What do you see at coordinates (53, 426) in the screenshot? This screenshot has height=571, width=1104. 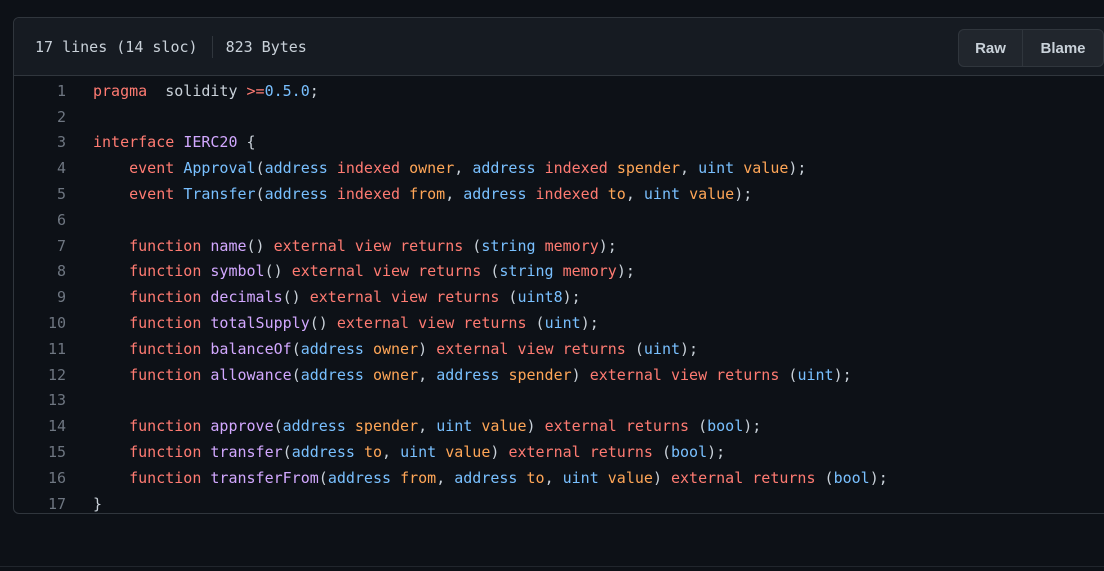 I see `line-number: 14` at bounding box center [53, 426].